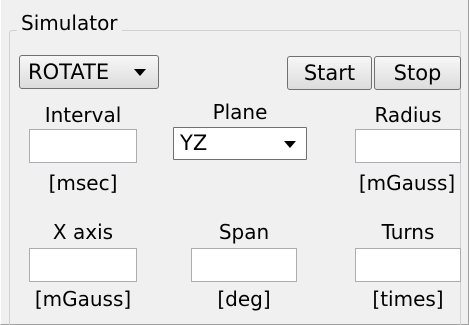  What do you see at coordinates (83, 146) in the screenshot?
I see `interval-input` at bounding box center [83, 146].